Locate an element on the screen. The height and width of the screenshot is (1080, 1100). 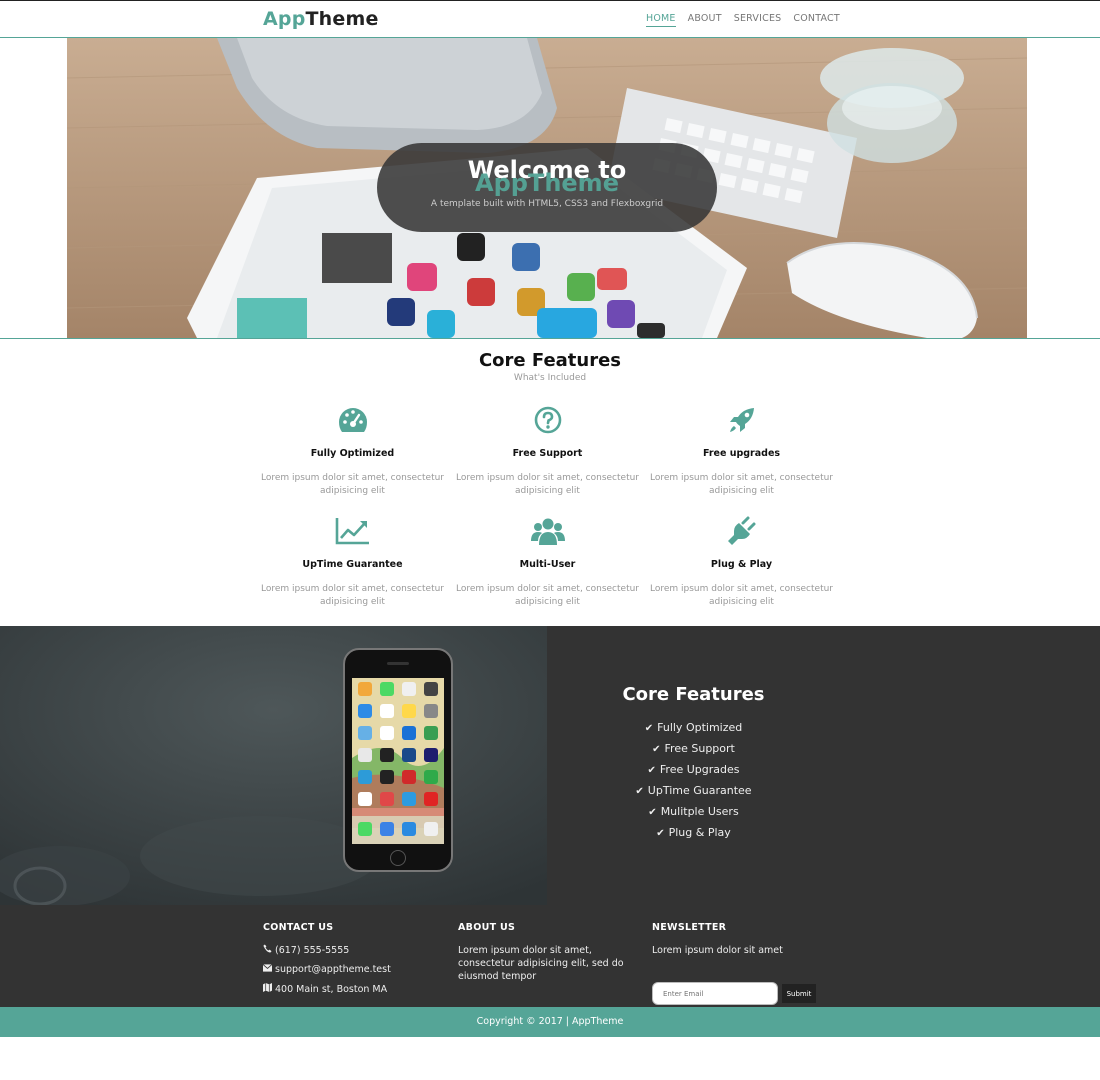
feature-name: UpTime Guarantee is located at coordinates (352, 564).